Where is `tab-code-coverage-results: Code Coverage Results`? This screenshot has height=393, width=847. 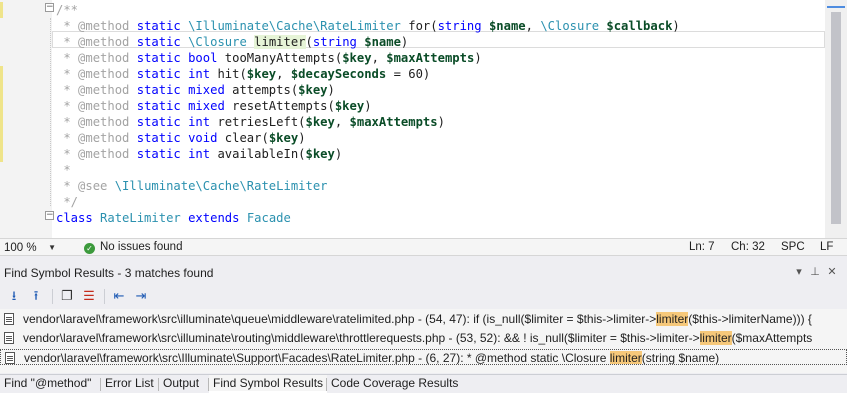 tab-code-coverage-results: Code Coverage Results is located at coordinates (394, 384).